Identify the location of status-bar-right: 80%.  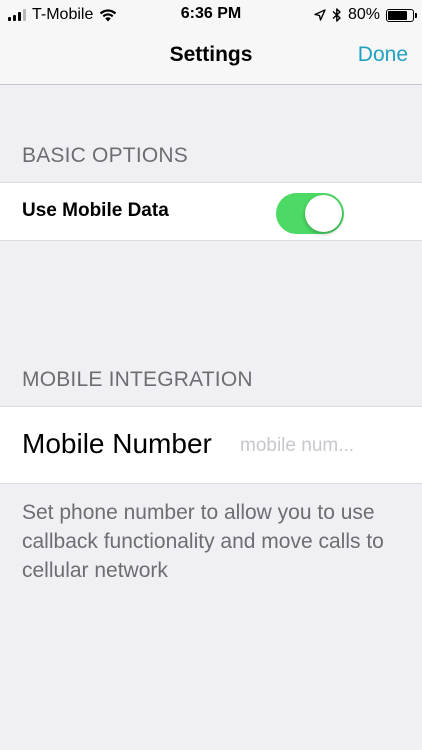
(365, 15).